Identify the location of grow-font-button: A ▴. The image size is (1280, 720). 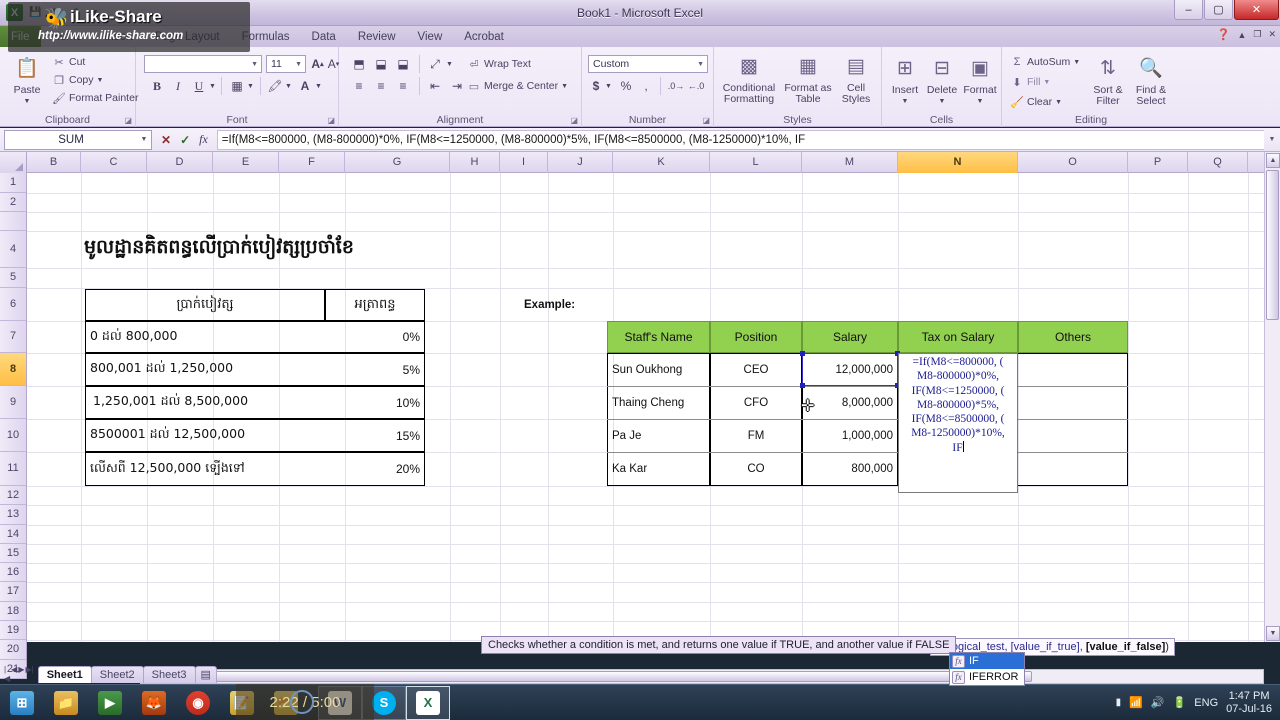
(317, 64).